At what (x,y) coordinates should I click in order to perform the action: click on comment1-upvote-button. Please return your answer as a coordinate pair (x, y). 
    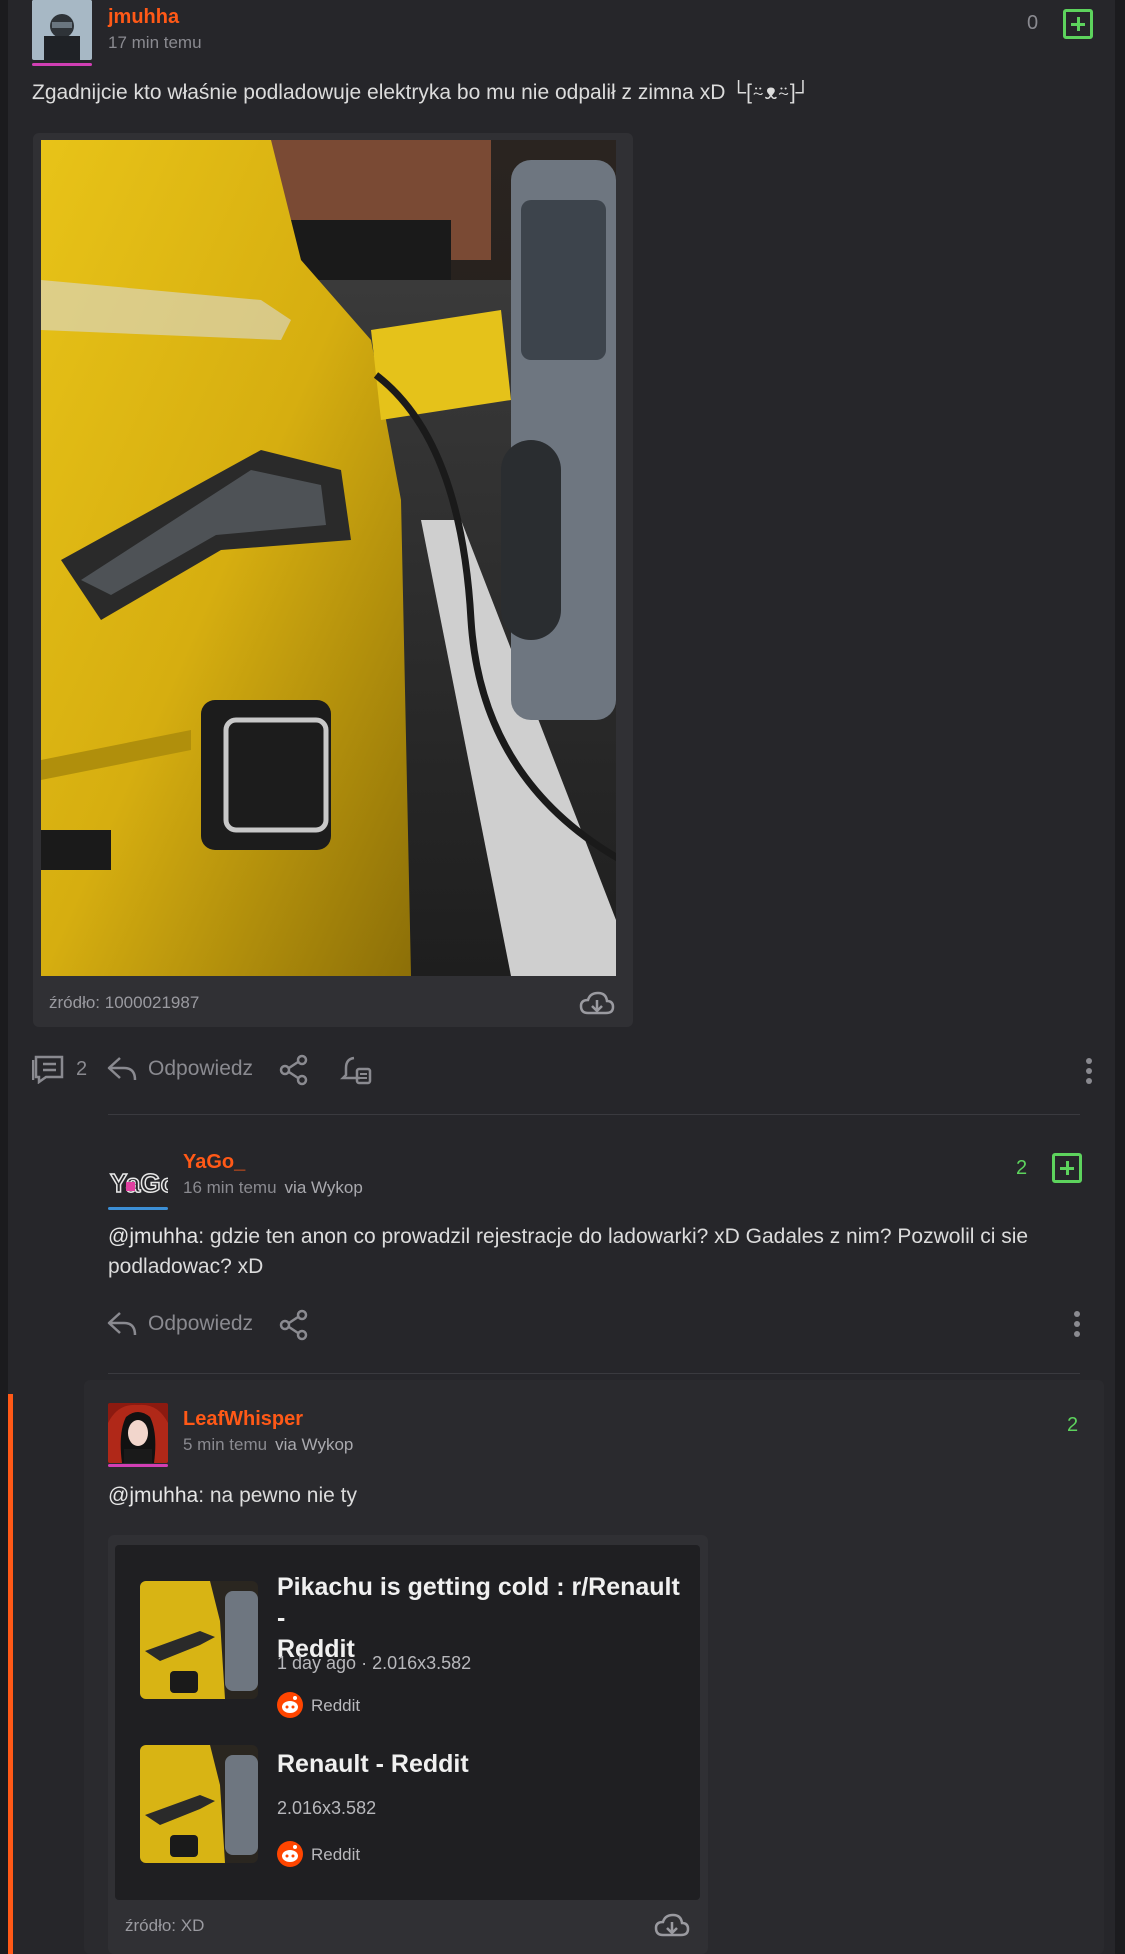
    Looking at the image, I should click on (1067, 1168).